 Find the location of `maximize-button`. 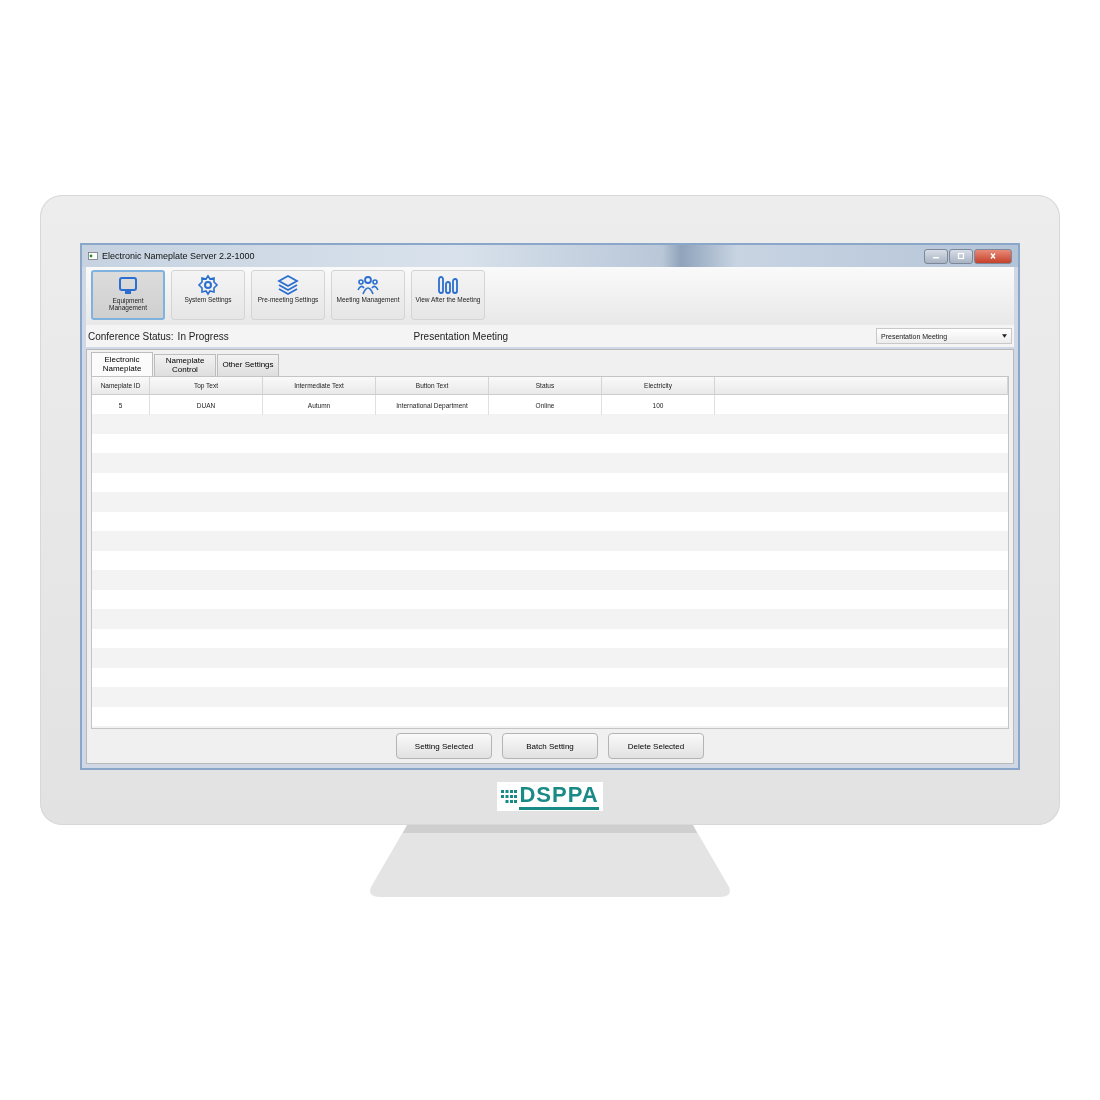

maximize-button is located at coordinates (961, 256).